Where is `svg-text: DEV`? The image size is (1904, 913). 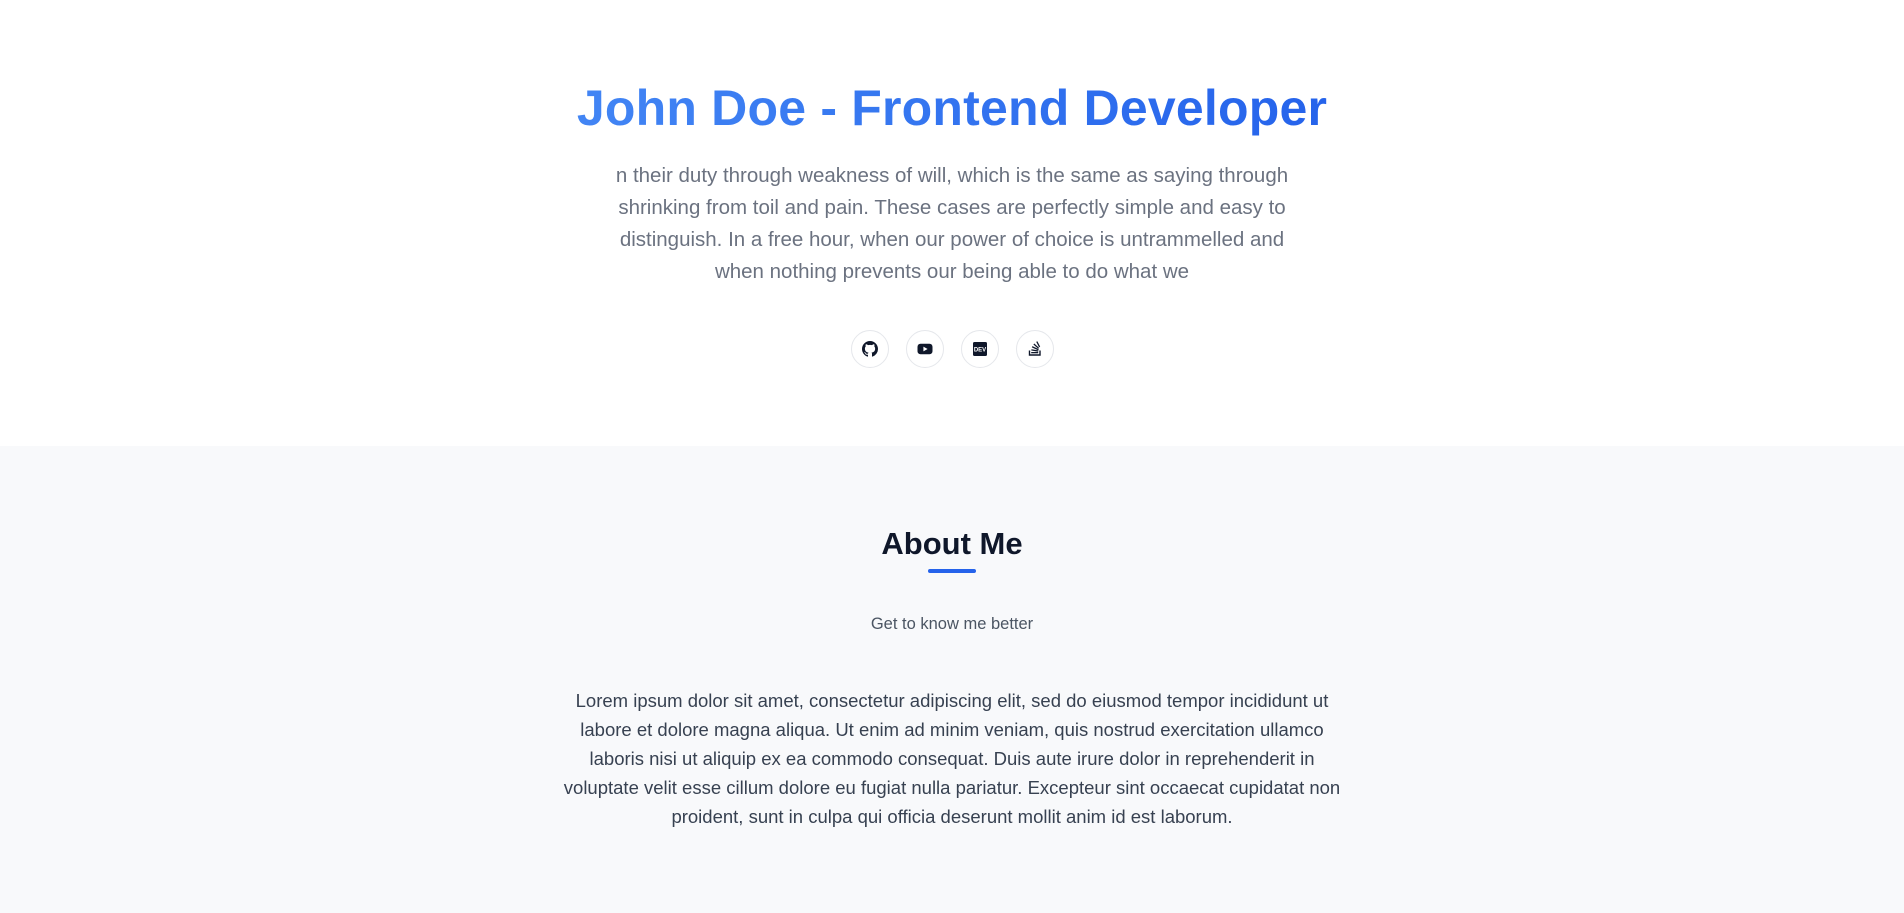 svg-text: DEV is located at coordinates (979, 350).